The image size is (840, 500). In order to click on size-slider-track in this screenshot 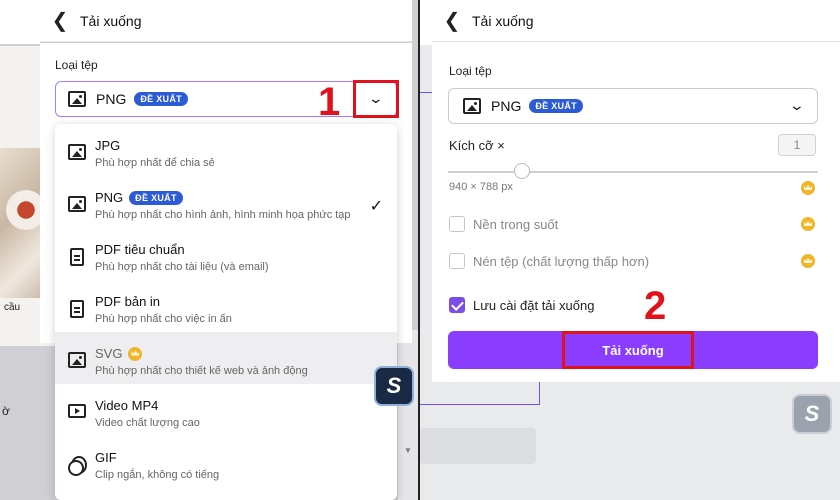, I will do `click(633, 172)`.